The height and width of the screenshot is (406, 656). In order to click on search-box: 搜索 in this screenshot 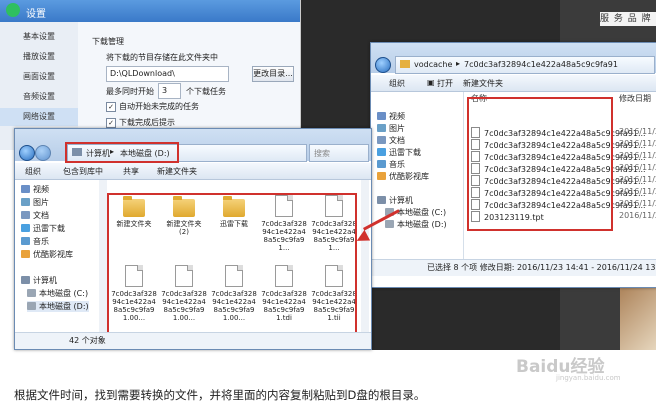, I will do `click(339, 153)`.